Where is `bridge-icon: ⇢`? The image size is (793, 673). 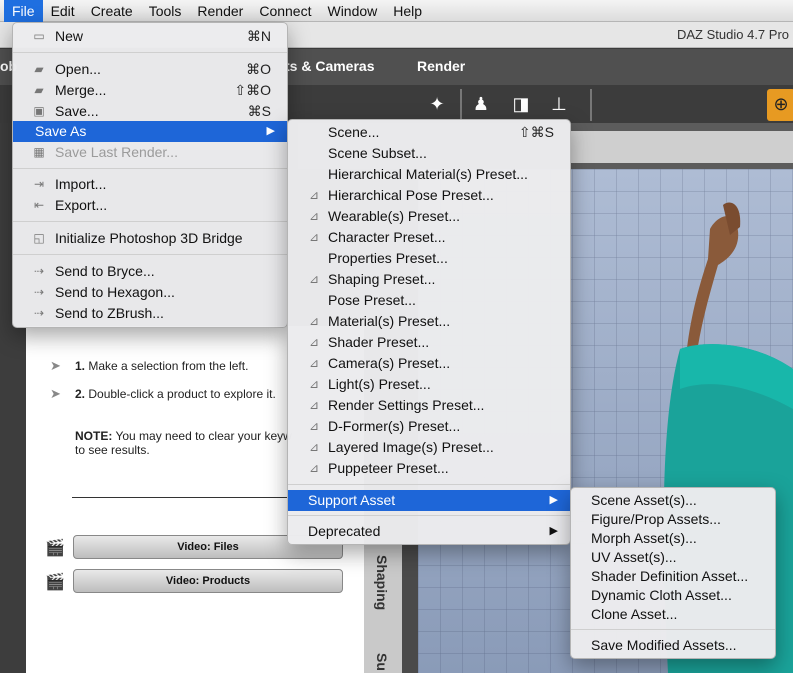 bridge-icon: ⇢ is located at coordinates (39, 271).